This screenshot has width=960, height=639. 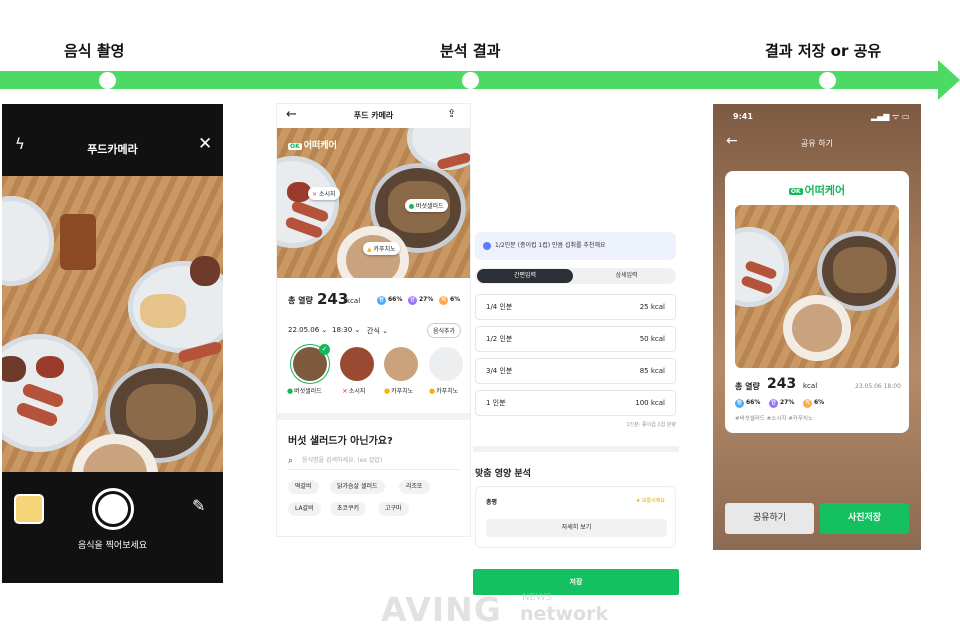 I want to click on portion-option: 1/2 인분 50 kcal, so click(x=575, y=339).